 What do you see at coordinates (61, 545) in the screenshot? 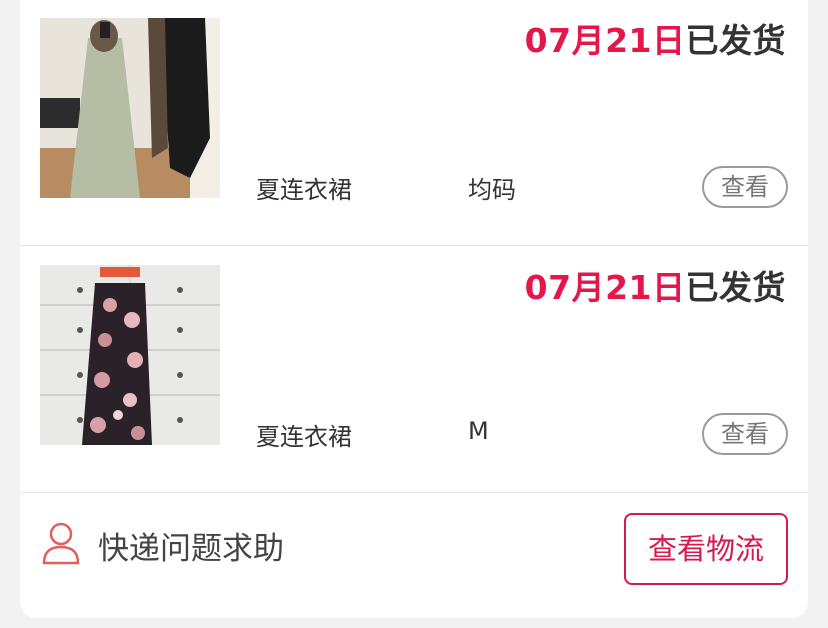
I see `user-icon` at bounding box center [61, 545].